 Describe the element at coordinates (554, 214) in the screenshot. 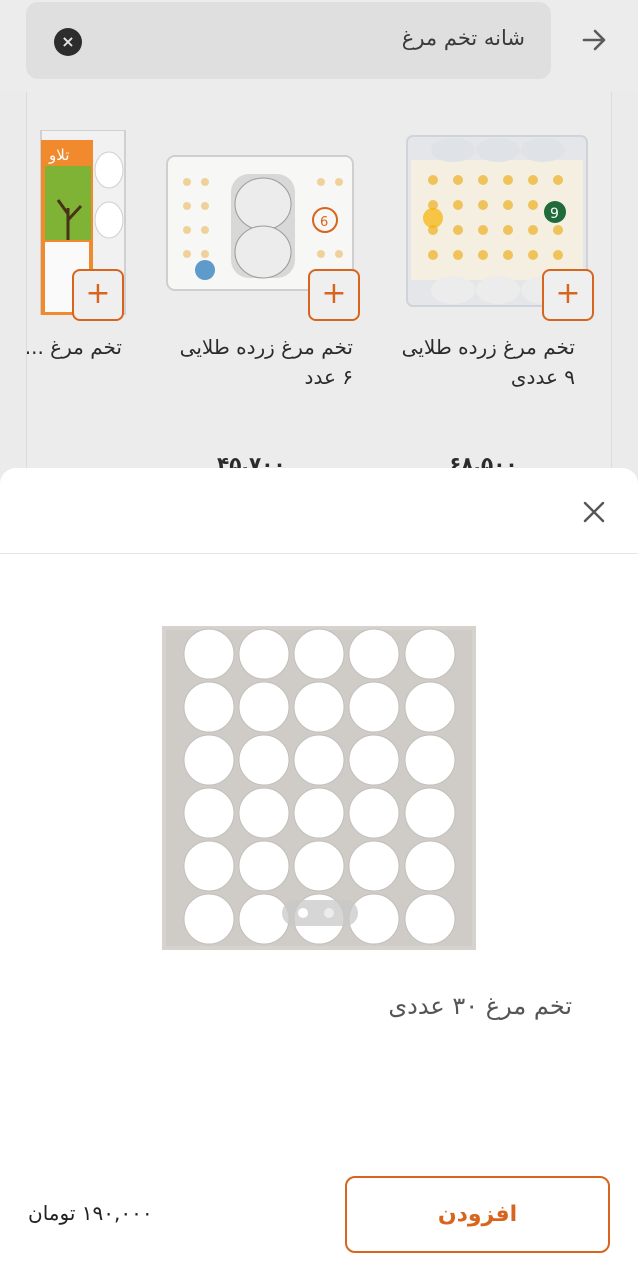

I see `svg-text: 9` at that location.